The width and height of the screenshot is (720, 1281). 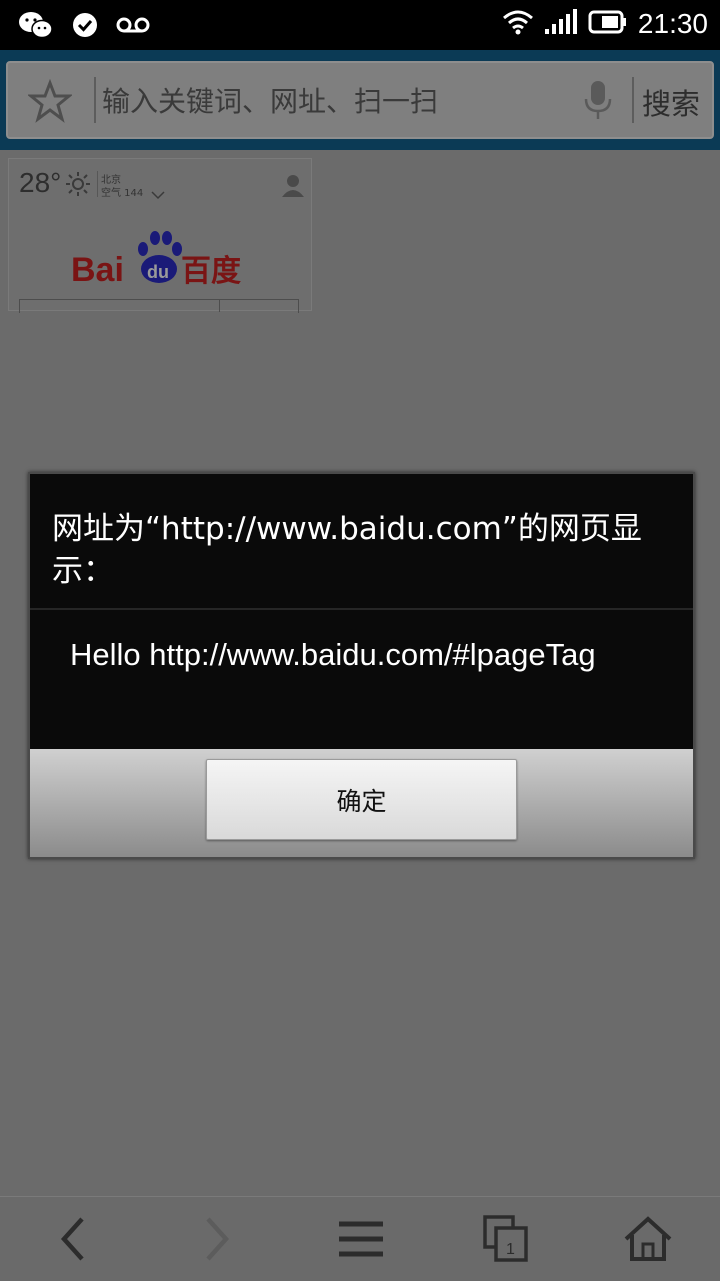 I want to click on address-bar: 搜索, so click(x=360, y=100).